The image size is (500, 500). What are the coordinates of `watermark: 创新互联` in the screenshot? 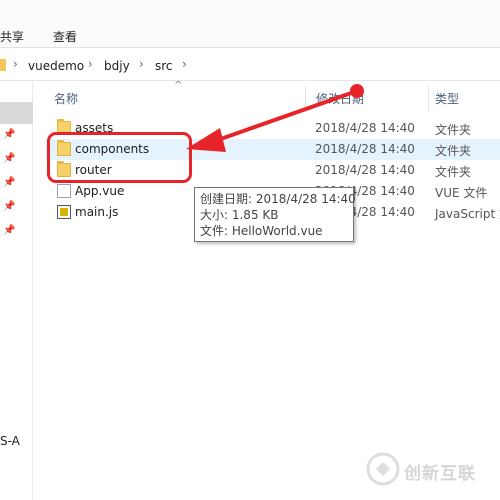 It's located at (432, 470).